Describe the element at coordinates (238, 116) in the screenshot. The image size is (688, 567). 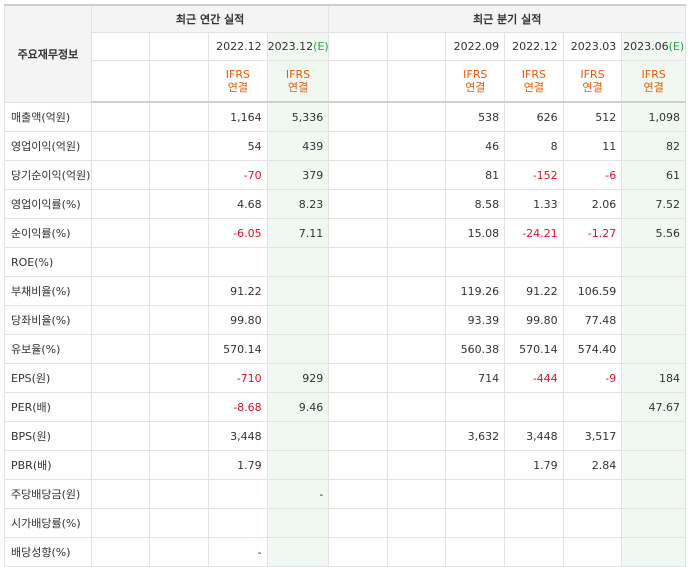
I see `annual-value-cell: 1,164` at that location.